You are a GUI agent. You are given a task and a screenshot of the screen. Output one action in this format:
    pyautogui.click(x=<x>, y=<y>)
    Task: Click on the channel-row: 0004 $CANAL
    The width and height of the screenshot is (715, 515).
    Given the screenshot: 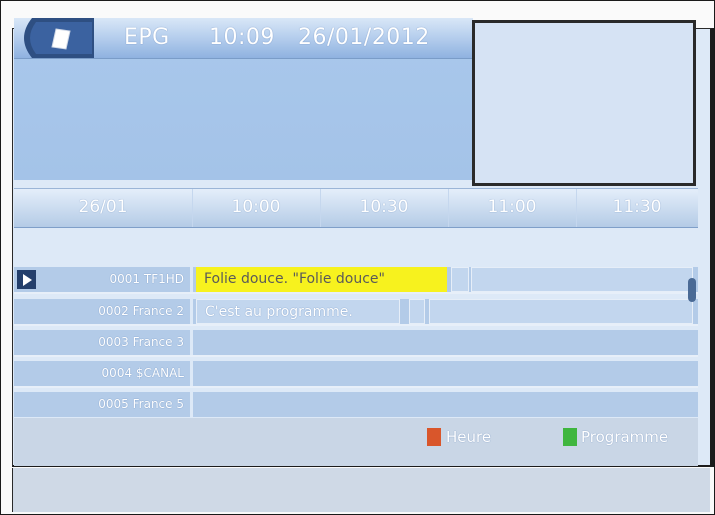 What is the action you would take?
    pyautogui.click(x=356, y=373)
    